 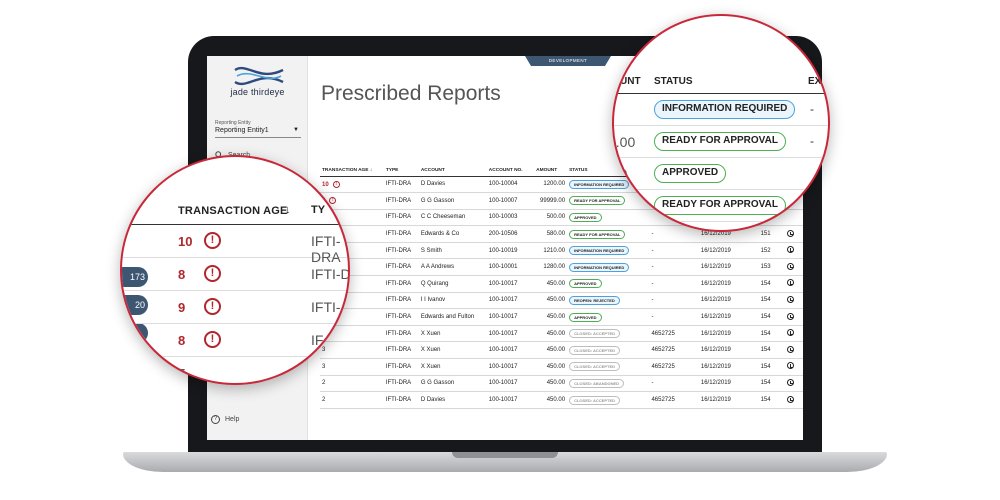 I want to click on amount-cell: 1200.00, so click(x=551, y=185).